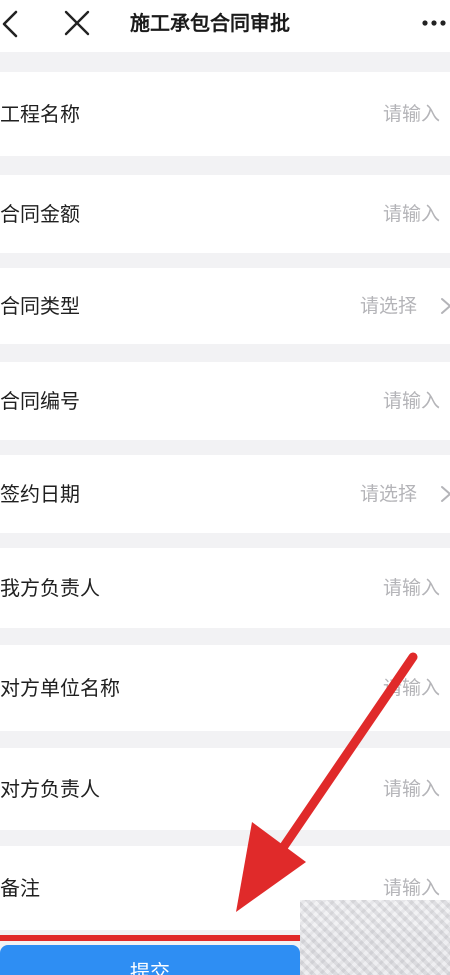 The width and height of the screenshot is (450, 975). Describe the element at coordinates (40, 494) in the screenshot. I see `field-label: 签约日期` at that location.